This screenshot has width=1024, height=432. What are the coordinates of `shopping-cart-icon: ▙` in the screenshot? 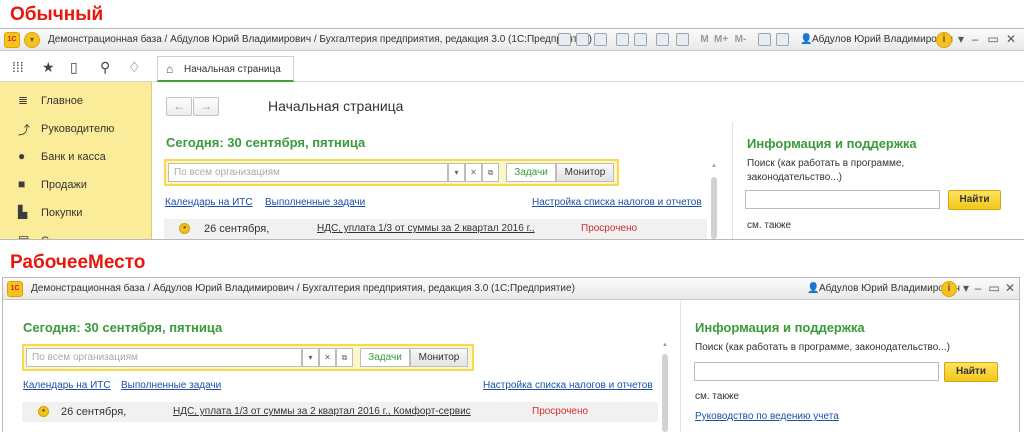 It's located at (23, 212).